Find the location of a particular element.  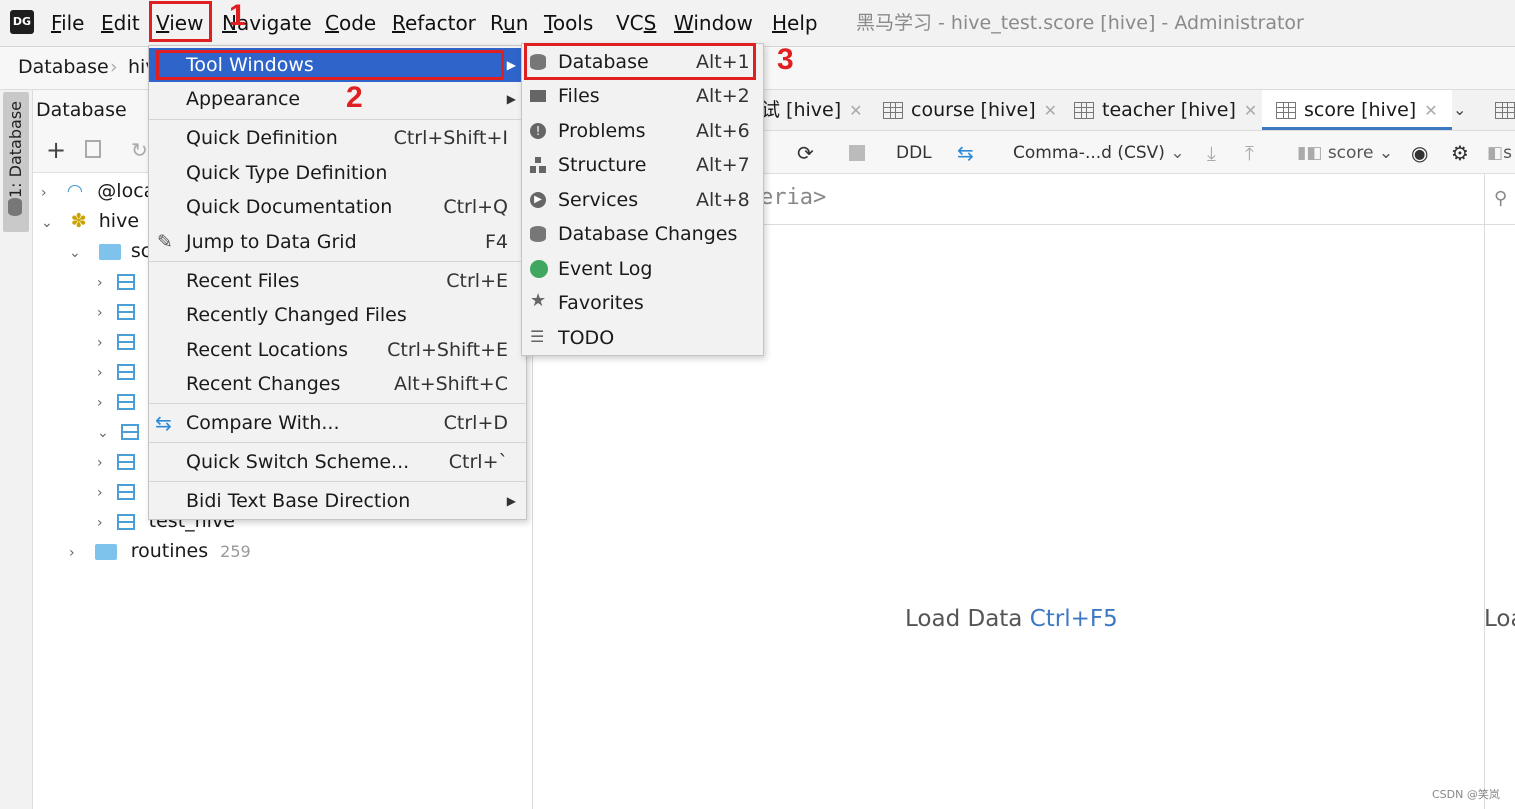

menu-item-favorites: ★ Favorites is located at coordinates (642, 303).